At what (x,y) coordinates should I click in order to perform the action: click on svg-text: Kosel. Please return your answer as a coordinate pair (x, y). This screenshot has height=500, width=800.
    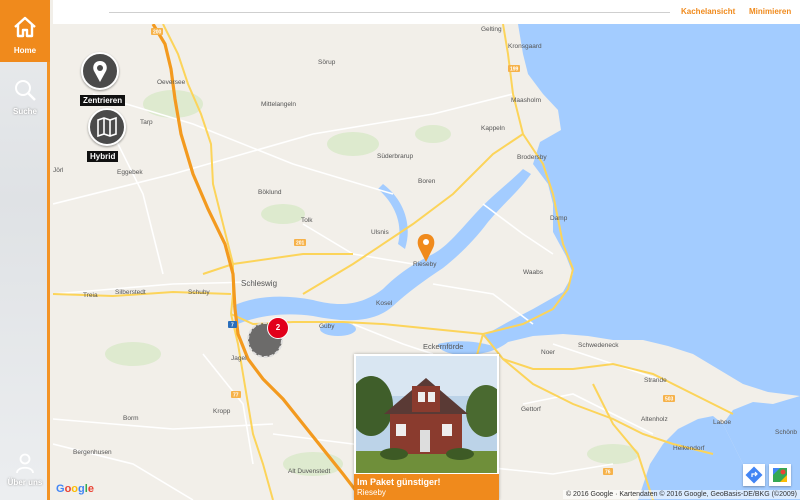
    Looking at the image, I should click on (384, 303).